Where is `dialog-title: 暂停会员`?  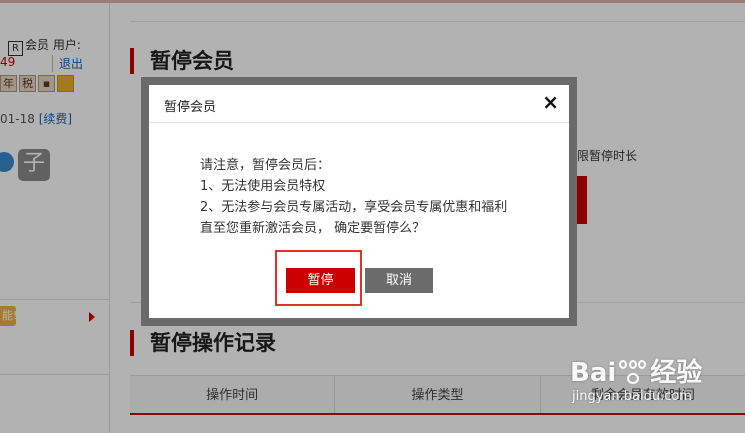
dialog-title: 暂停会员 is located at coordinates (190, 107).